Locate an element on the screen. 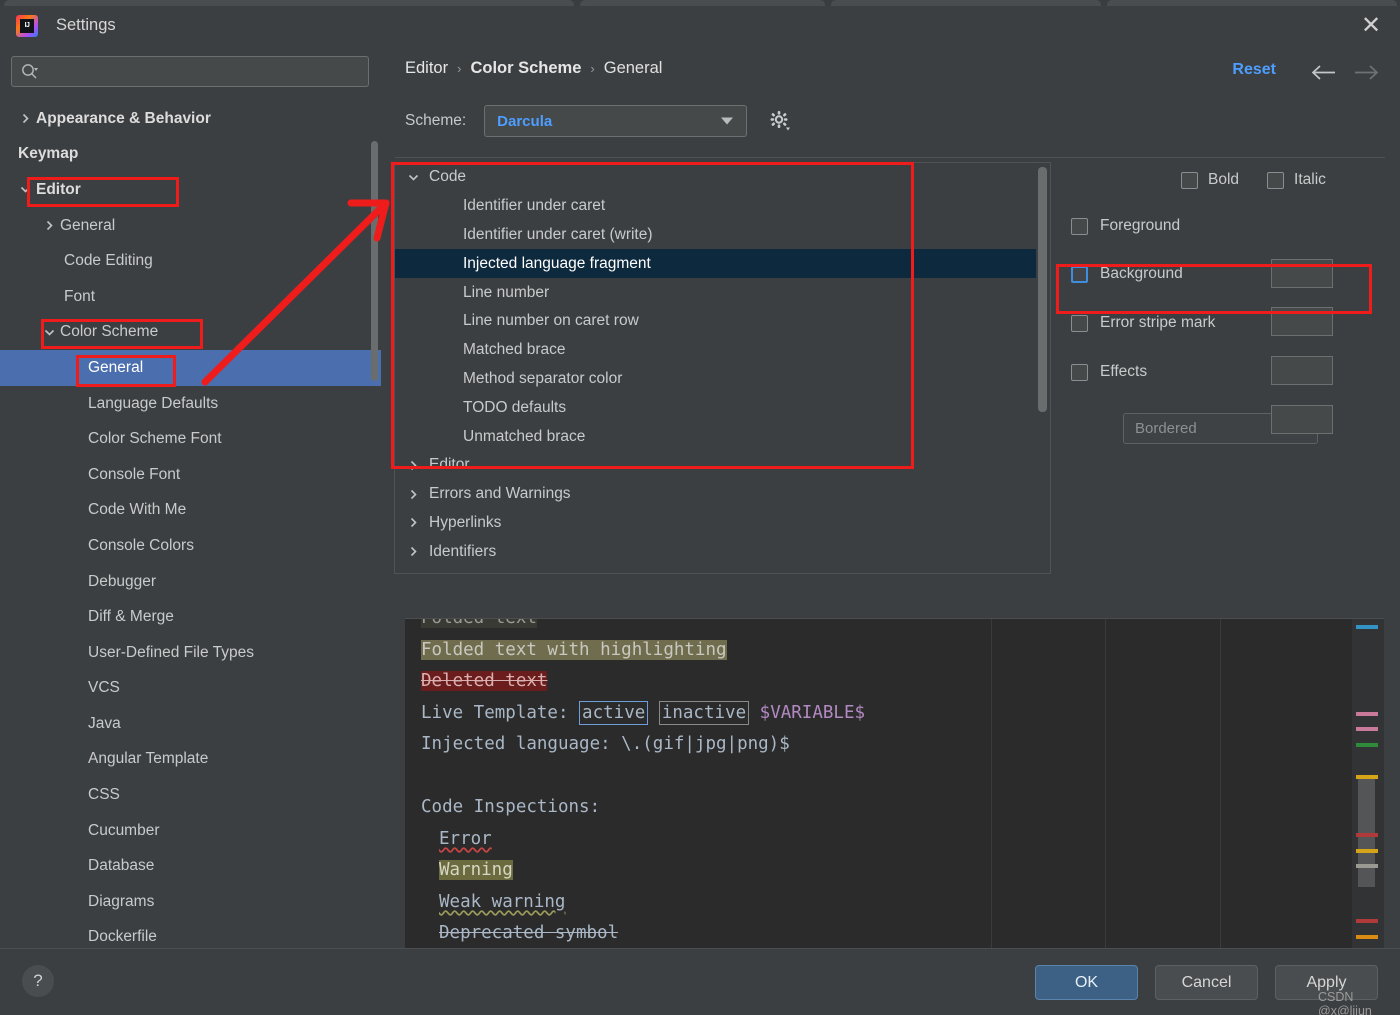  color-tree-row-editor: Editor is located at coordinates (722, 465).